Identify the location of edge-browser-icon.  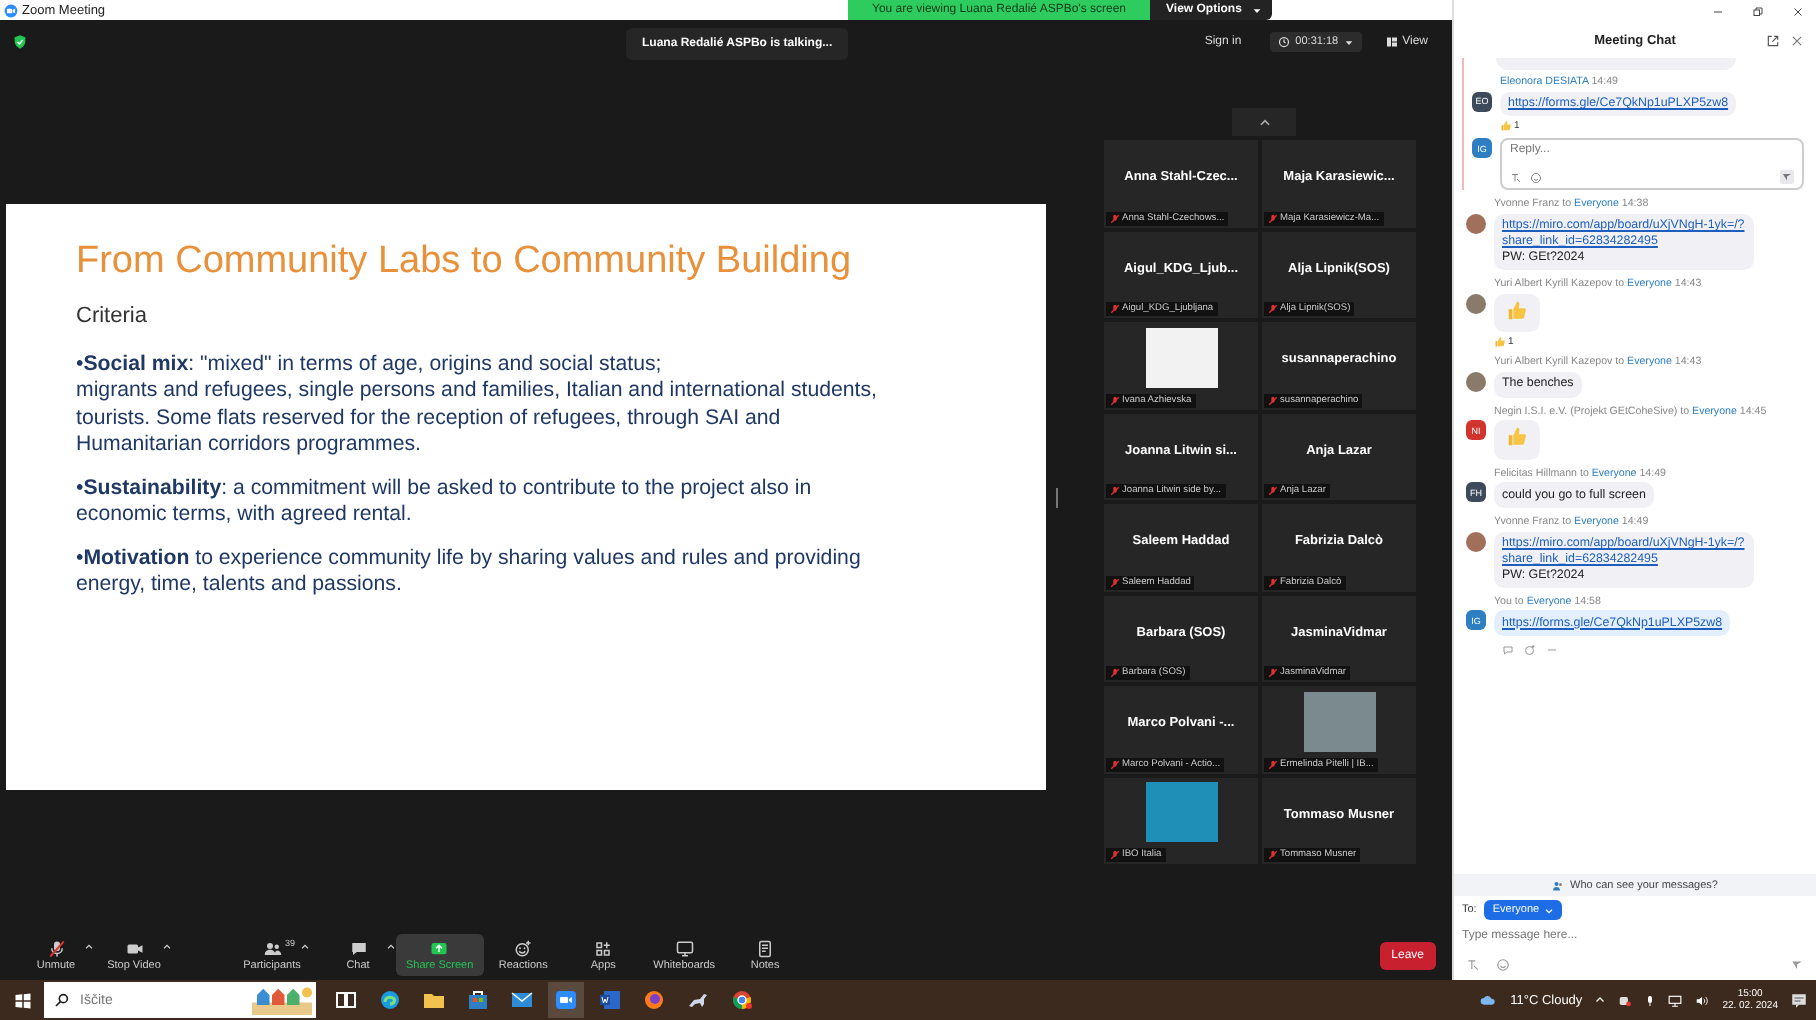
(390, 1000).